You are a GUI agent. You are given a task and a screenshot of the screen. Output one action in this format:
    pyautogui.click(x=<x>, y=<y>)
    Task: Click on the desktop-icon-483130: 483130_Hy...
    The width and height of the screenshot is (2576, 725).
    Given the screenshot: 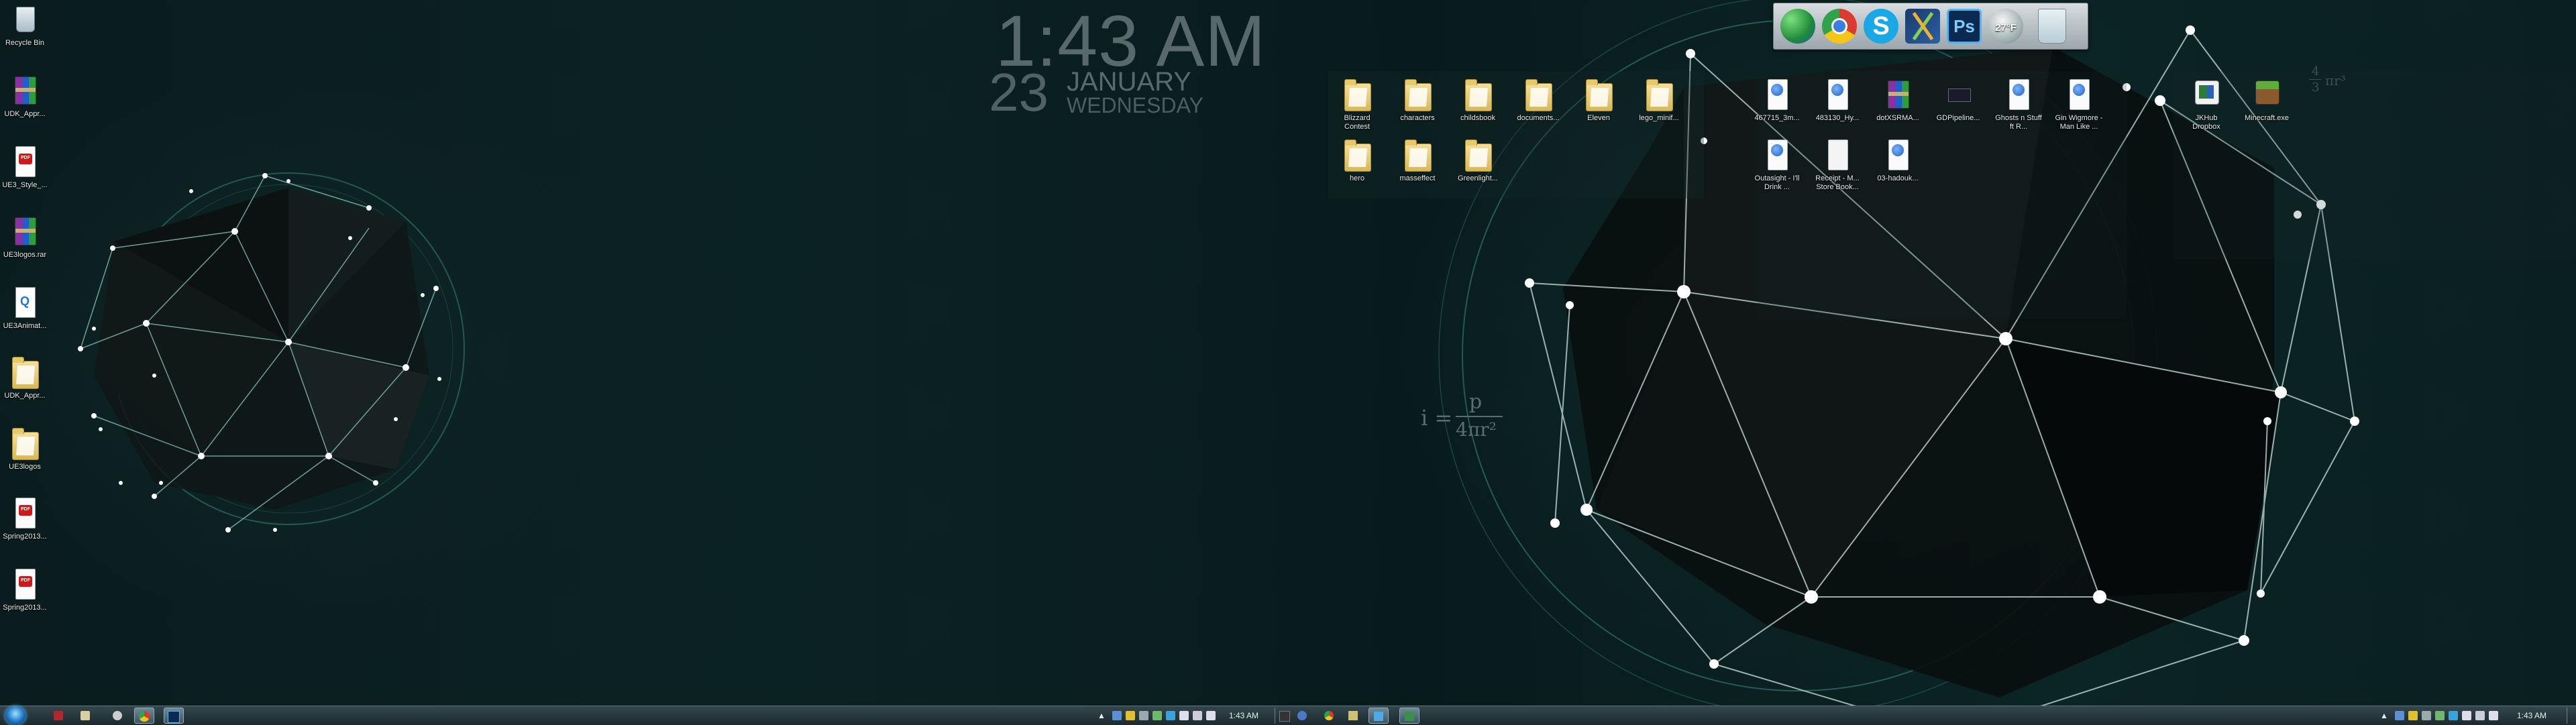 What is the action you would take?
    pyautogui.click(x=1837, y=100)
    